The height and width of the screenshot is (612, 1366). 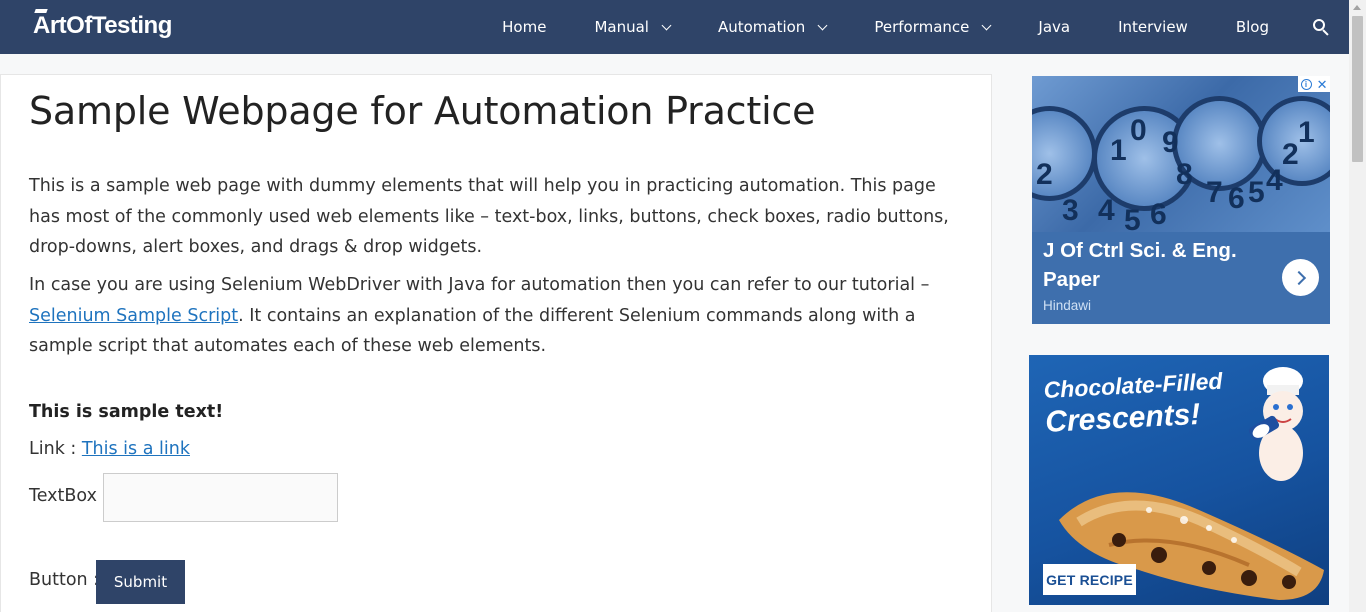 I want to click on selenium-sample-script-link: Selenium Sample Script, so click(x=133, y=316).